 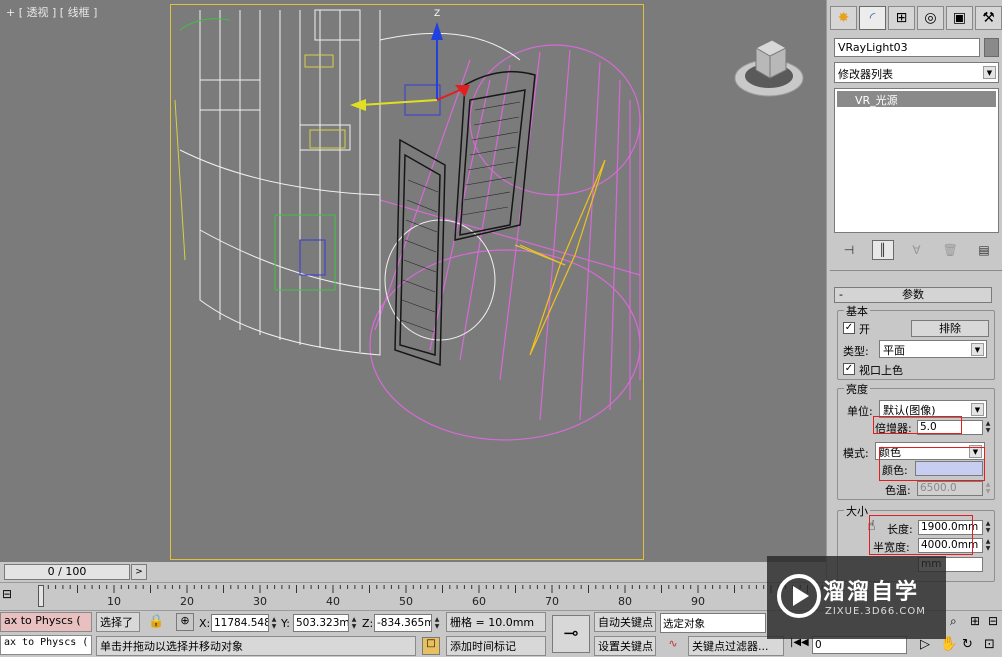 What do you see at coordinates (406, 601) in the screenshot?
I see `ruler-tick-label: 50` at bounding box center [406, 601].